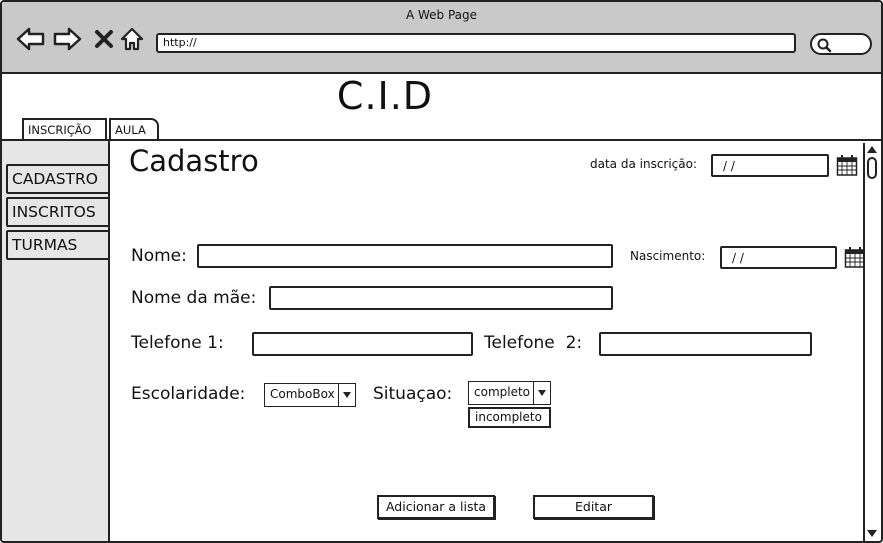  I want to click on sidebar-item-cadastro: CADASTRO, so click(58, 179).